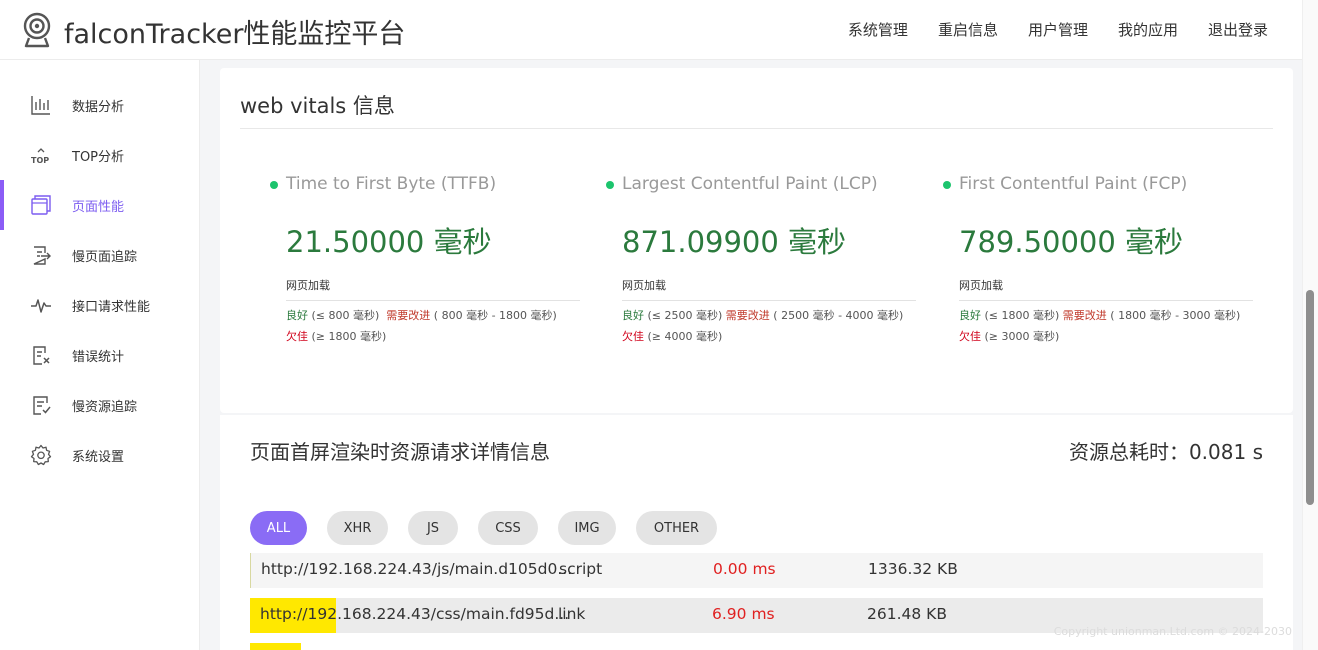 This screenshot has height=650, width=1318. Describe the element at coordinates (1022, 336) in the screenshot. I see `bad-range: (≥ 3000 毫秒)` at that location.